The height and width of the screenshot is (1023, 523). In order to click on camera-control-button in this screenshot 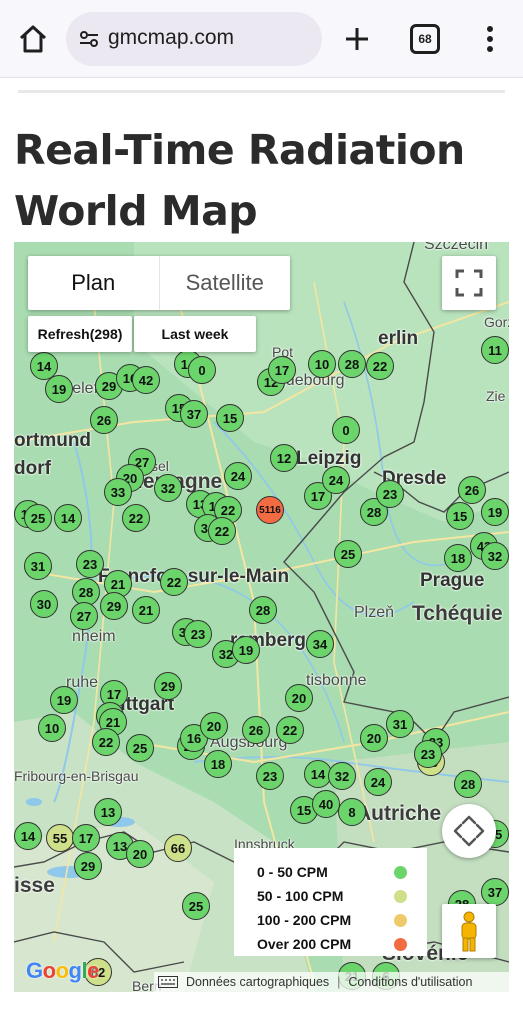, I will do `click(469, 831)`.